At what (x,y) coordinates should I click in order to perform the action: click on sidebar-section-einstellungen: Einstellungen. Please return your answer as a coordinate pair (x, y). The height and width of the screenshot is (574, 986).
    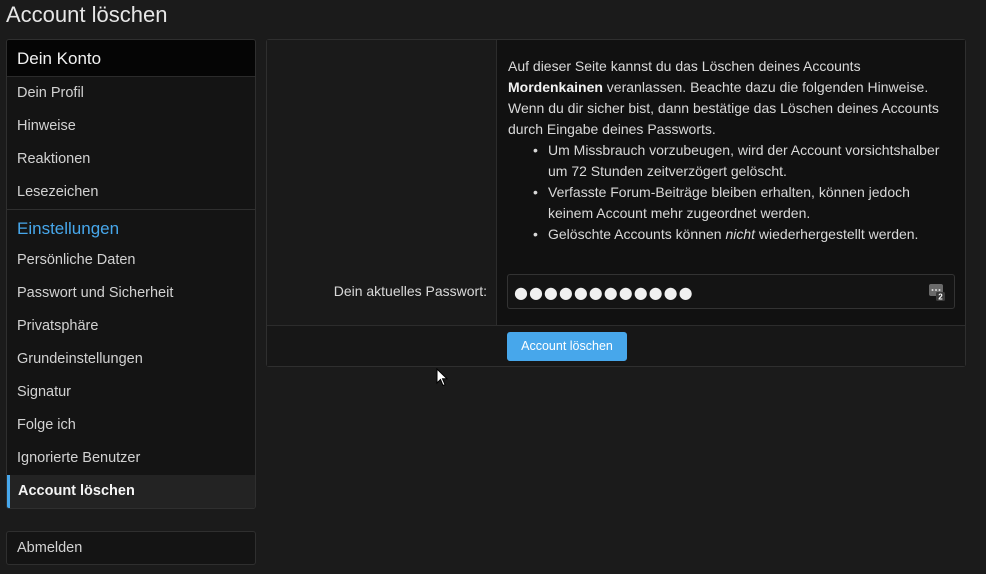
    Looking at the image, I should click on (131, 226).